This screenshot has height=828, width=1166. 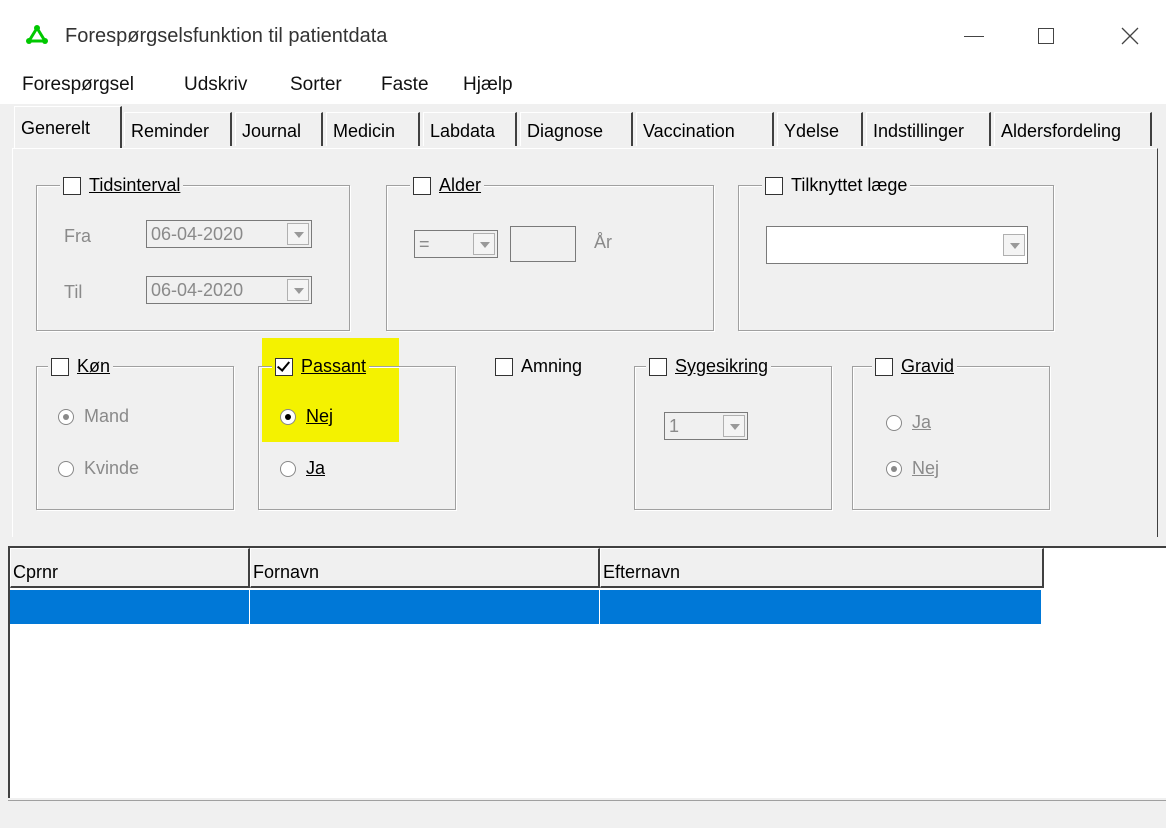 I want to click on fra-label: Fra, so click(x=77, y=236).